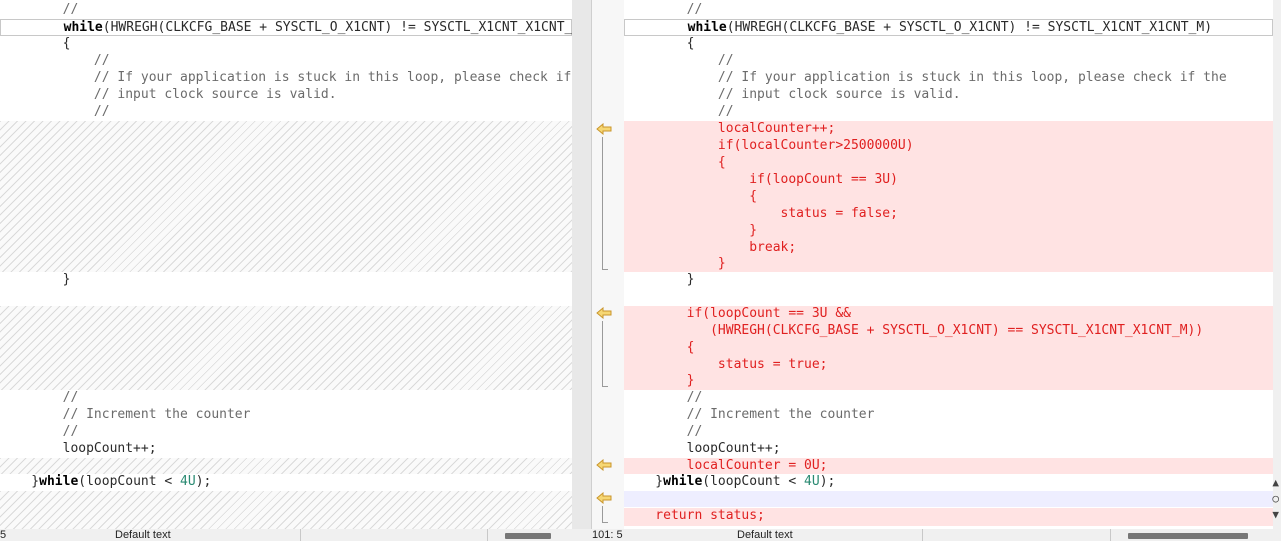 The width and height of the screenshot is (1281, 541). I want to click on cursor-position: 101: 5, so click(607, 535).